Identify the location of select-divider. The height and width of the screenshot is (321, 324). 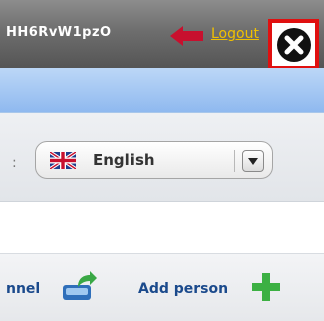
(234, 161).